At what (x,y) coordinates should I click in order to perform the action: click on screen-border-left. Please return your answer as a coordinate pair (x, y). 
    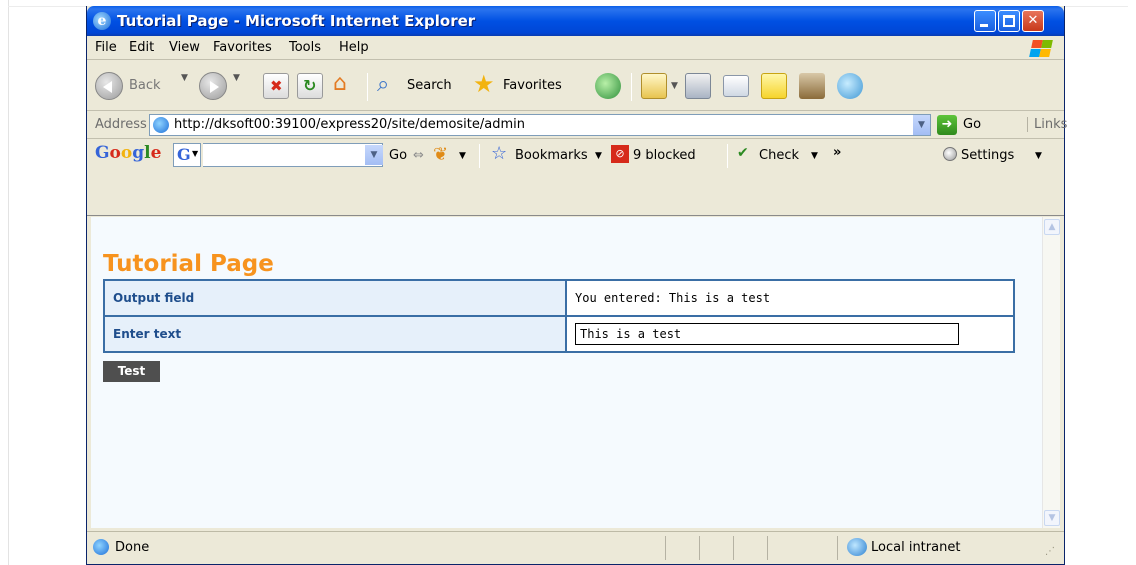
    Looking at the image, I should click on (8, 282).